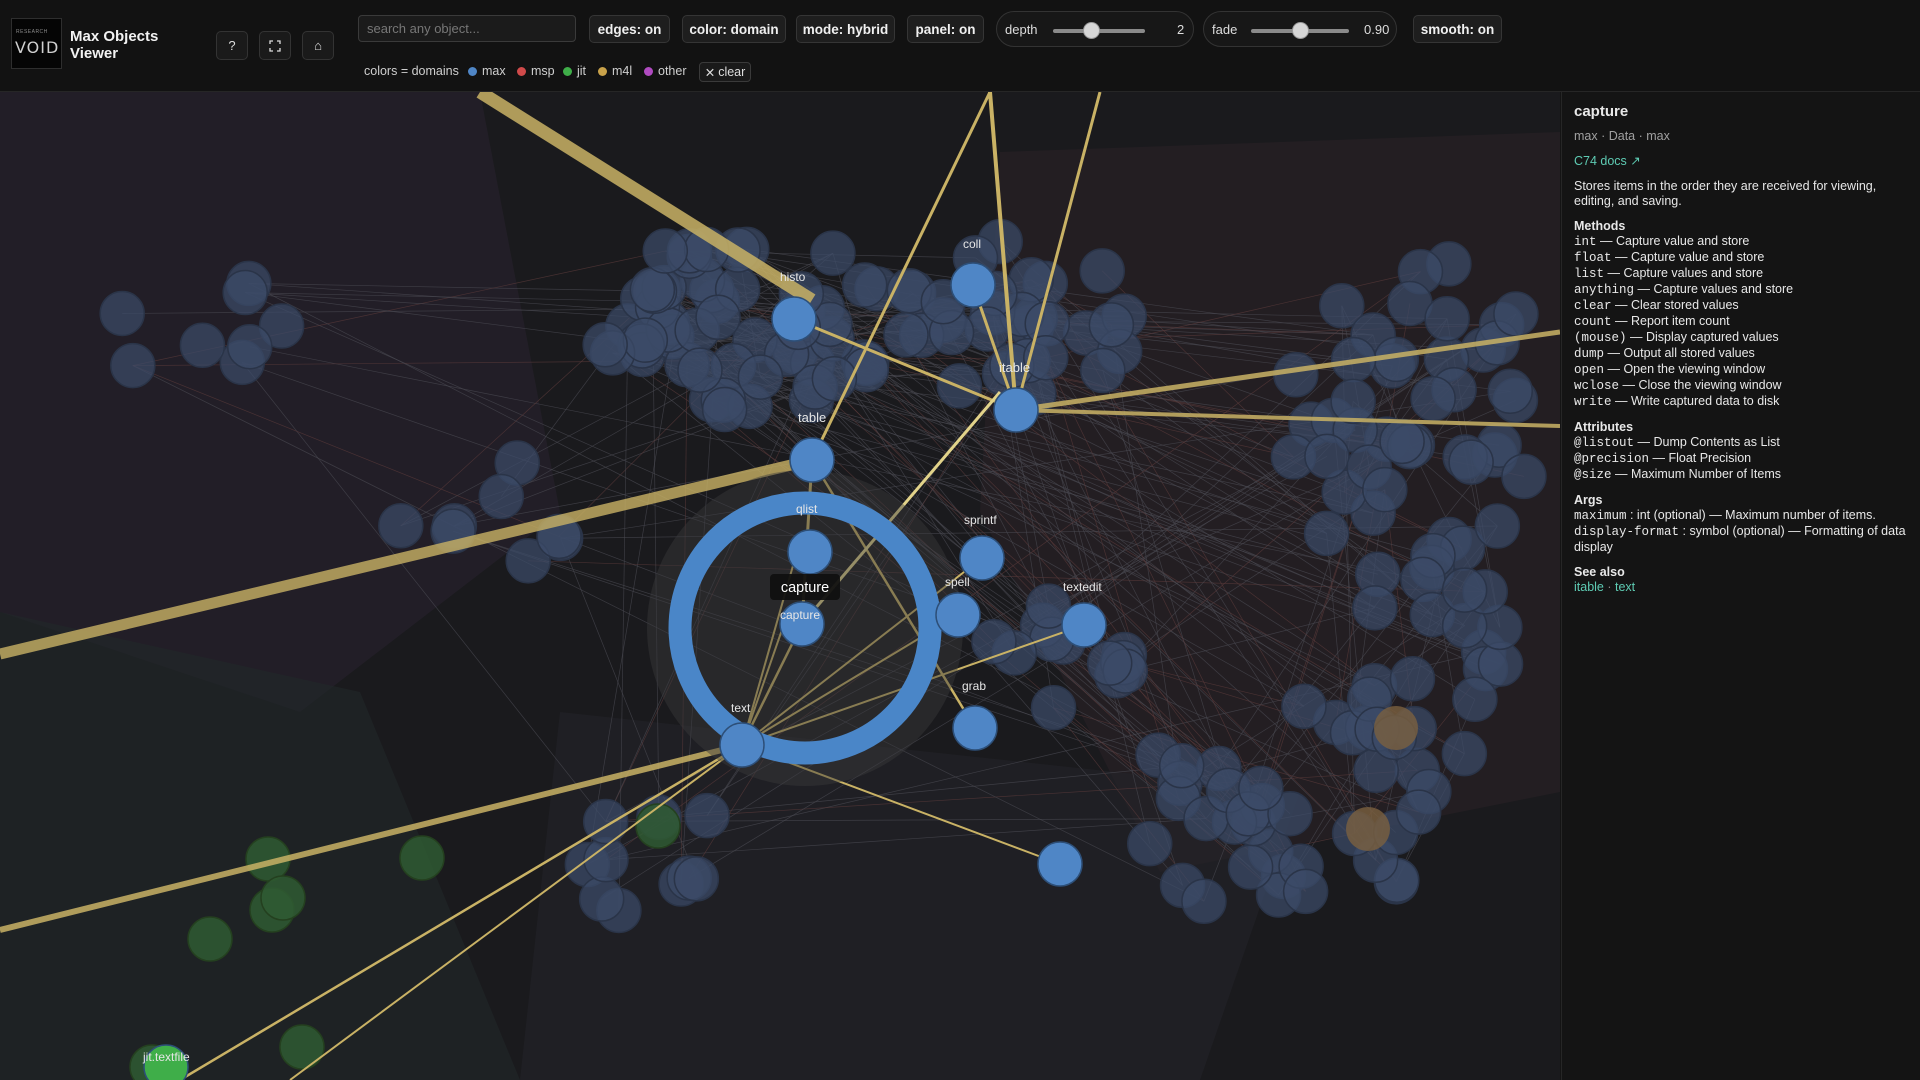  I want to click on search-input, so click(467, 28).